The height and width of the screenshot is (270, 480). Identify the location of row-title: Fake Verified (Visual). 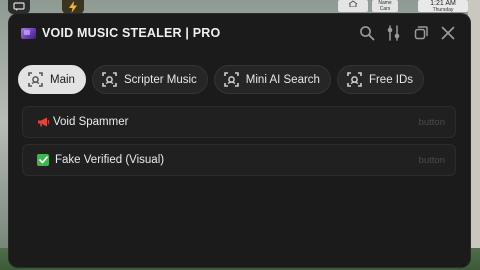
(100, 160).